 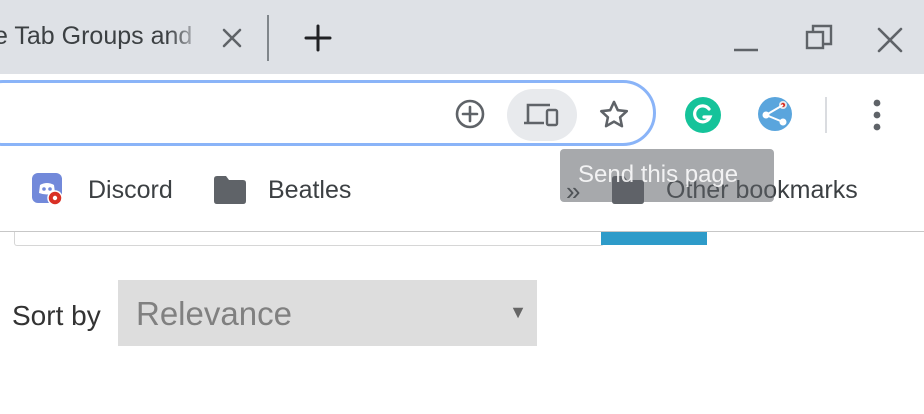 I want to click on tab-title: e Tab Groups and, so click(x=96, y=36).